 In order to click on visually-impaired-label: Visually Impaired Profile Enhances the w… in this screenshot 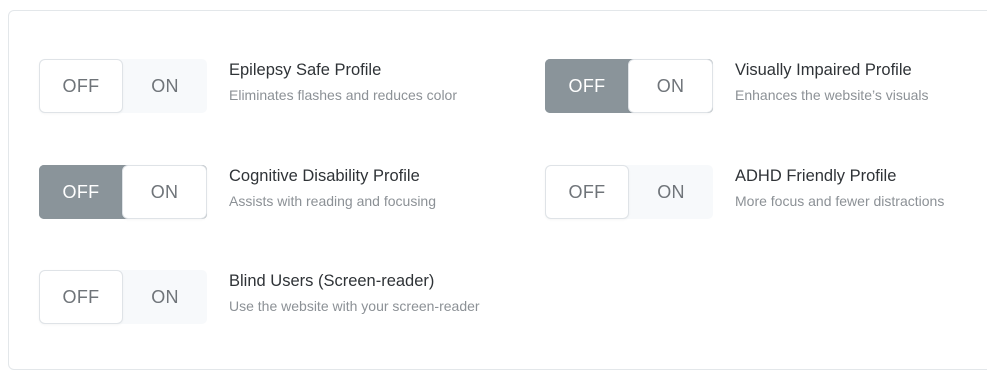, I will do `click(861, 81)`.